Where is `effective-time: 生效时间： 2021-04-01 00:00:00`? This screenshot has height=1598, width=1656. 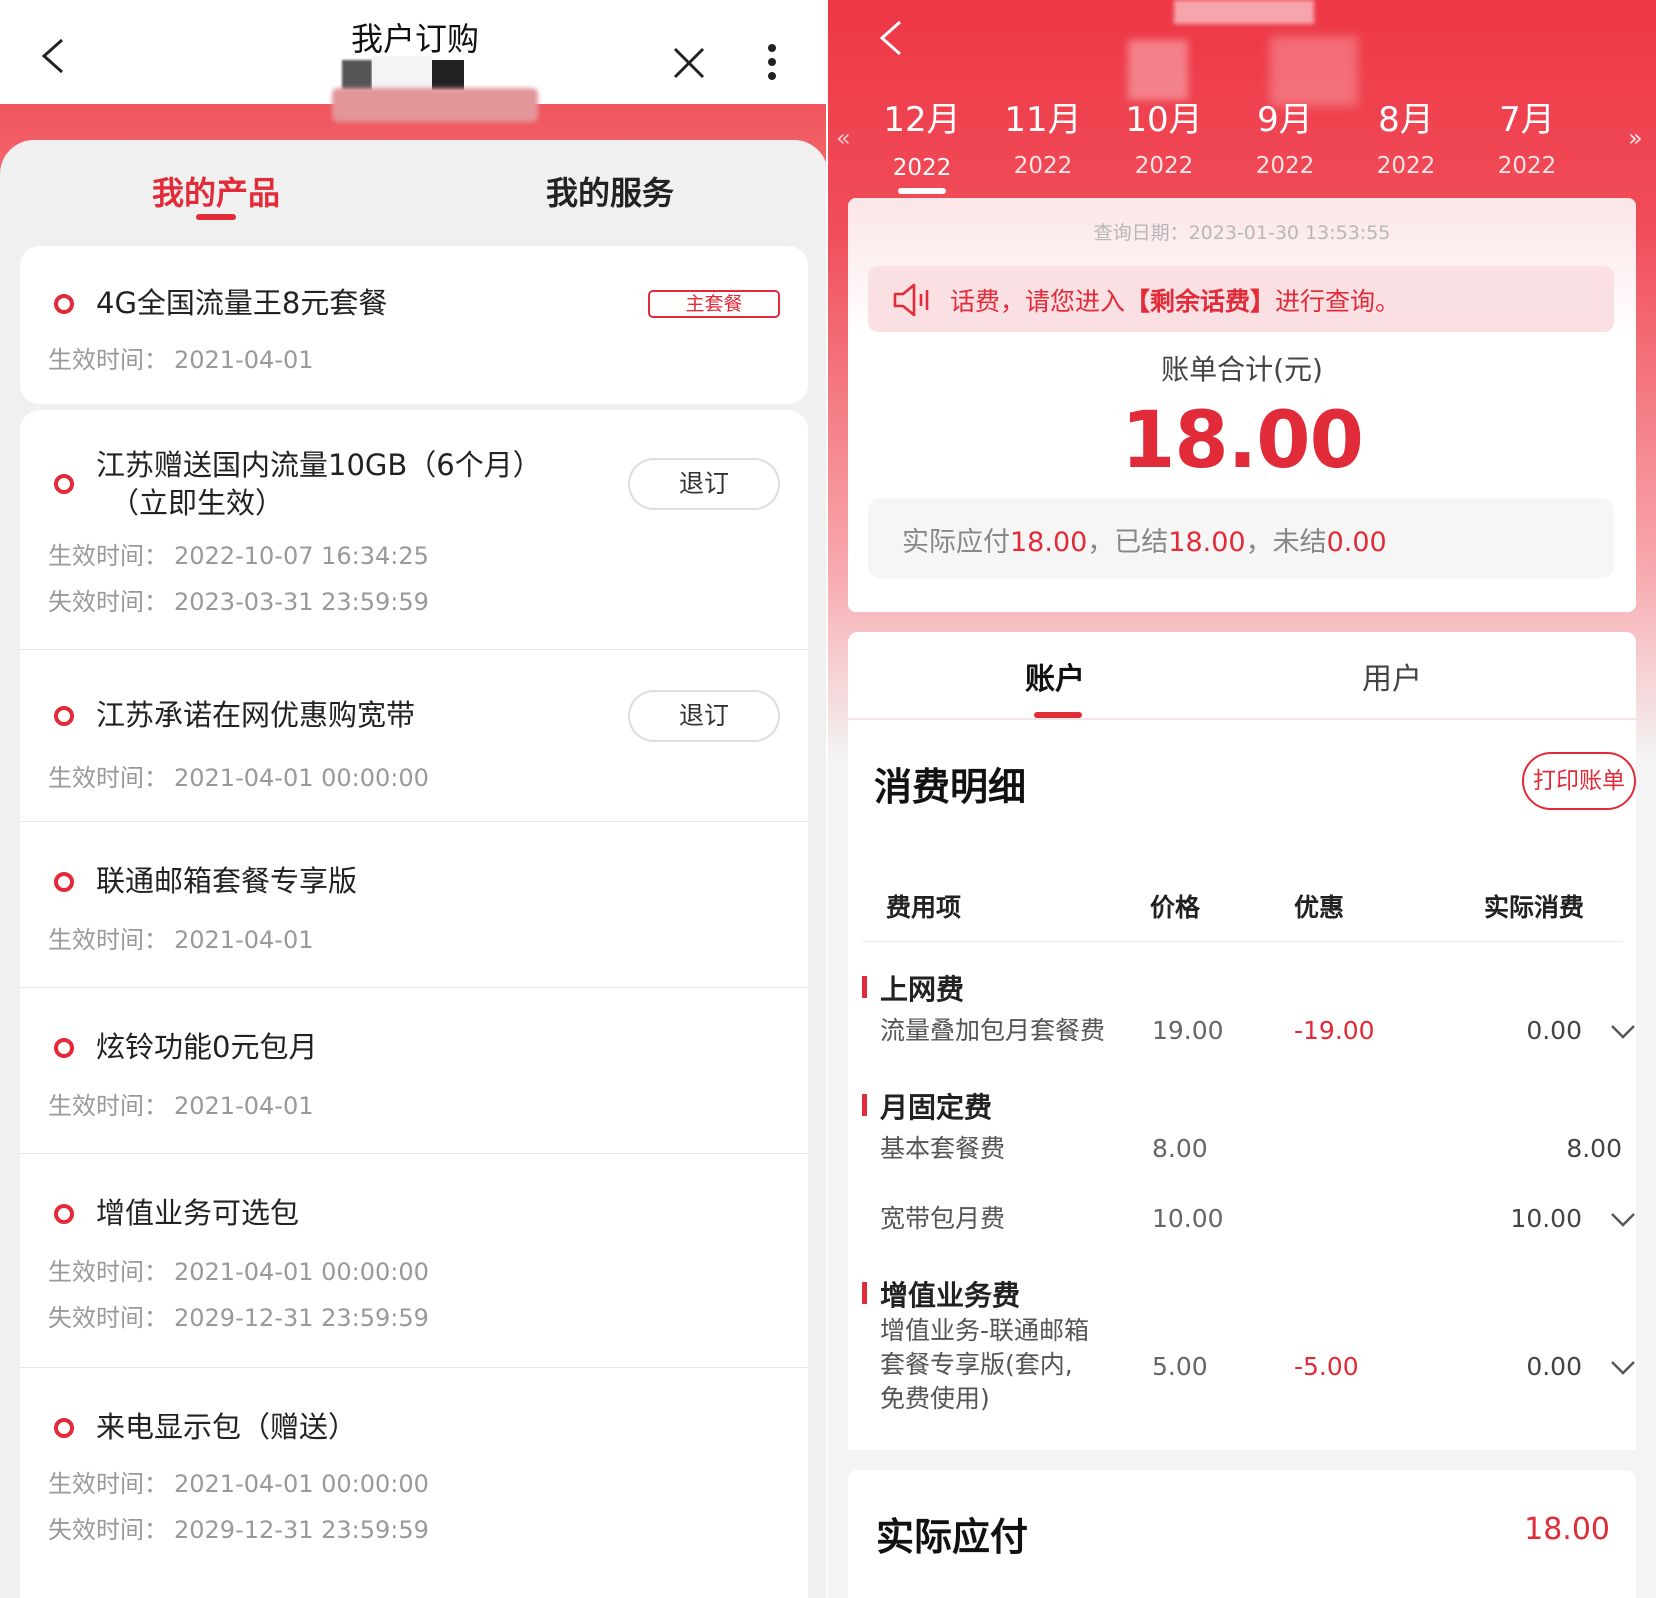 effective-time: 生效时间： 2021-04-01 00:00:00 is located at coordinates (238, 778).